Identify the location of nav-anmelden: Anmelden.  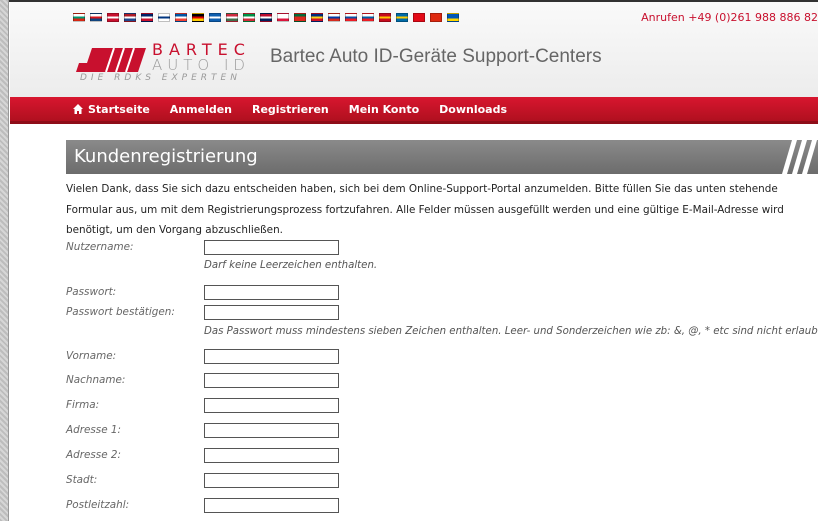
(201, 109).